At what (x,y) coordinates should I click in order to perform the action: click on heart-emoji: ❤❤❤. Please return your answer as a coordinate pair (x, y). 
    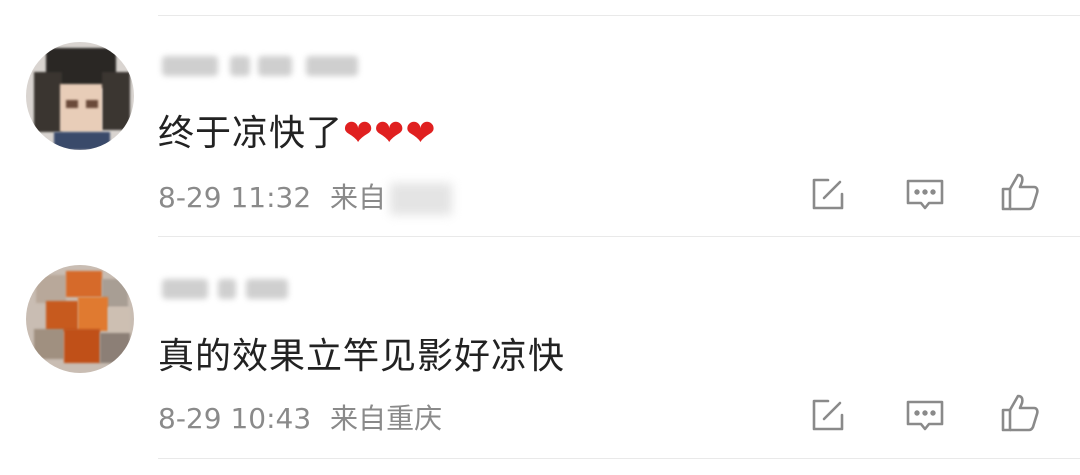
    Looking at the image, I should click on (390, 133).